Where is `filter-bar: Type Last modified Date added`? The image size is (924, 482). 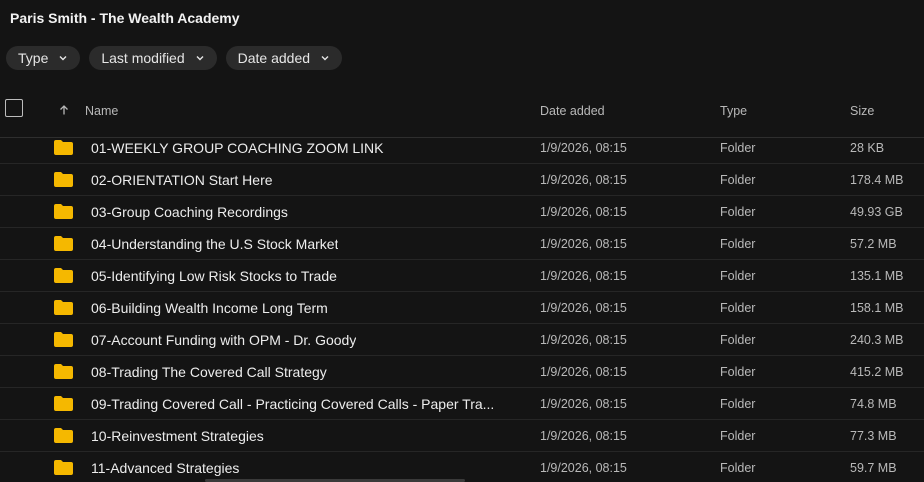
filter-bar: Type Last modified Date added is located at coordinates (174, 58).